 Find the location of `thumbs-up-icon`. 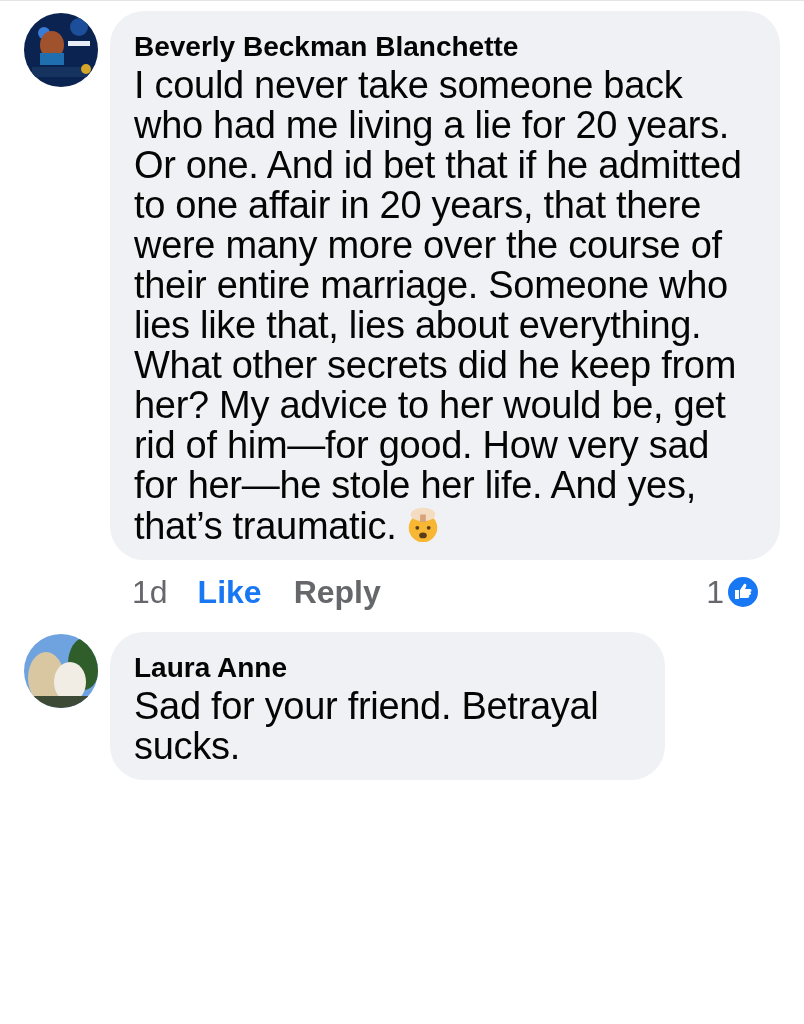

thumbs-up-icon is located at coordinates (743, 592).